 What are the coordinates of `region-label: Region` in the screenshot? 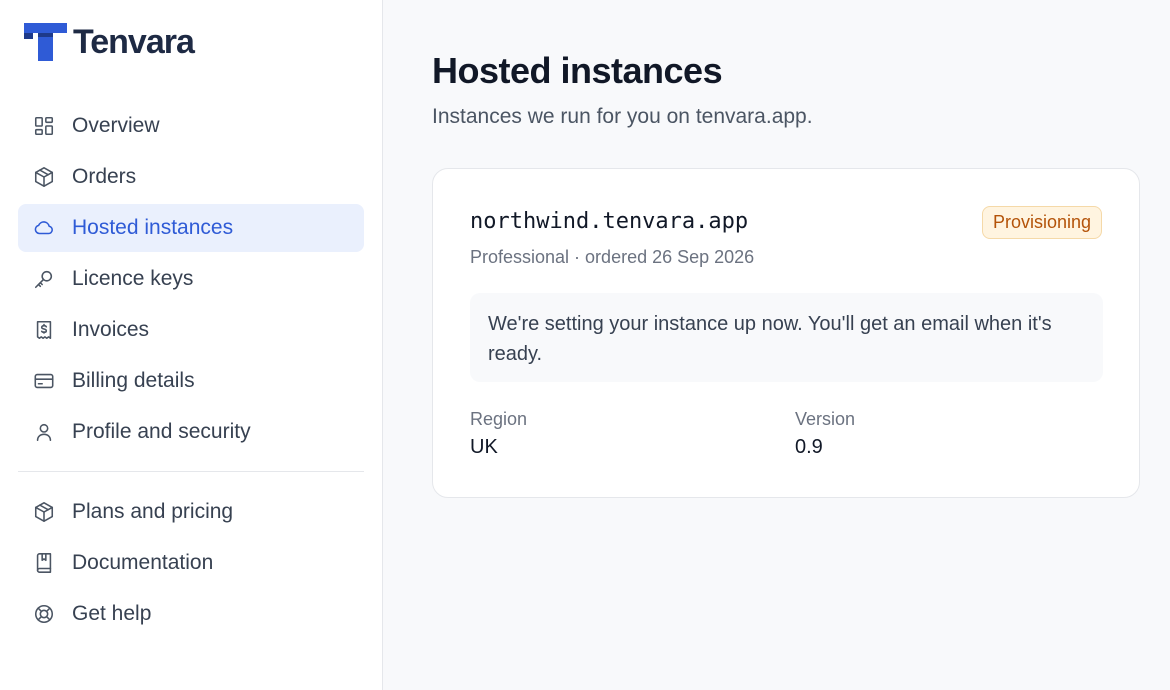 It's located at (499, 419).